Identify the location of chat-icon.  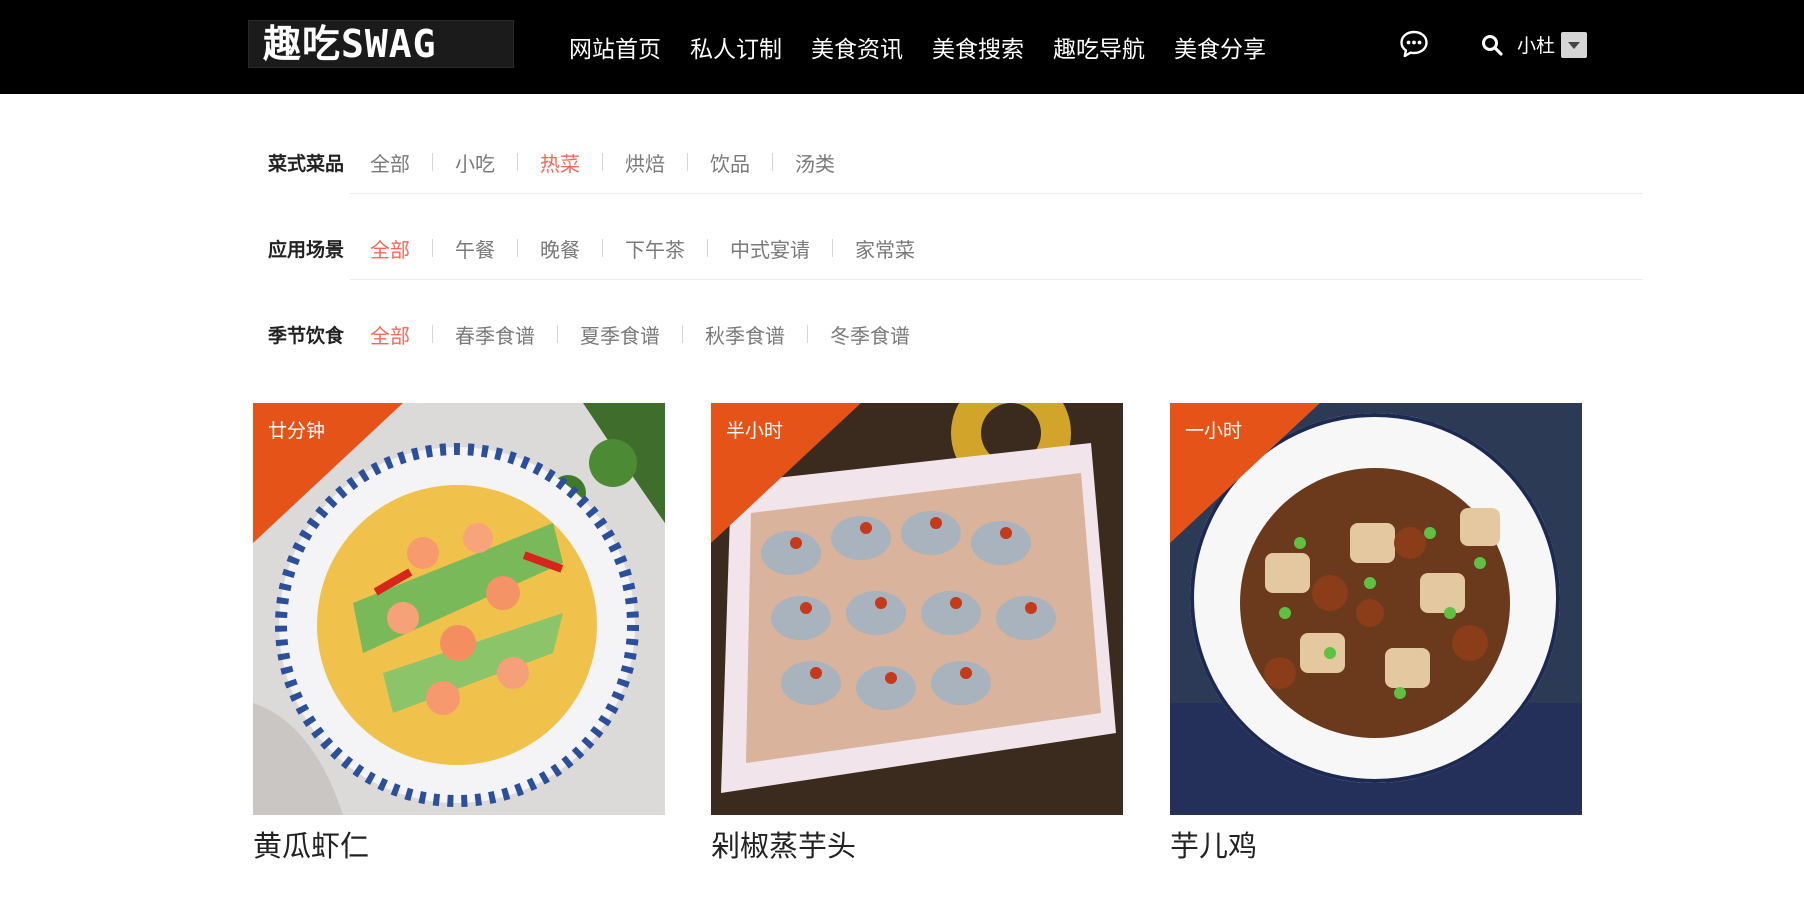
(1414, 44).